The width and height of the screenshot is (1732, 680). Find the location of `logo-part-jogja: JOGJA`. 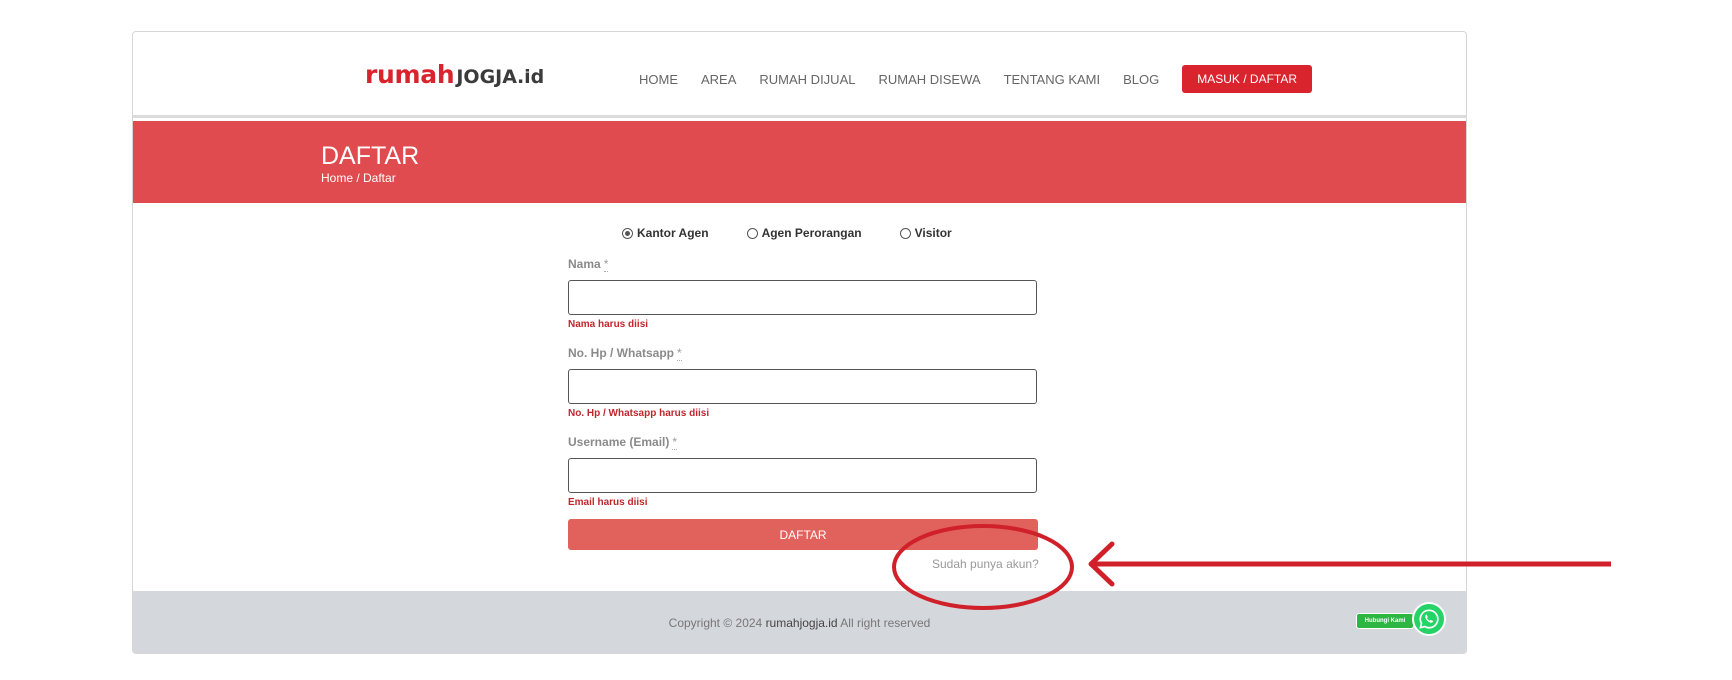

logo-part-jogja: JOGJA is located at coordinates (486, 77).